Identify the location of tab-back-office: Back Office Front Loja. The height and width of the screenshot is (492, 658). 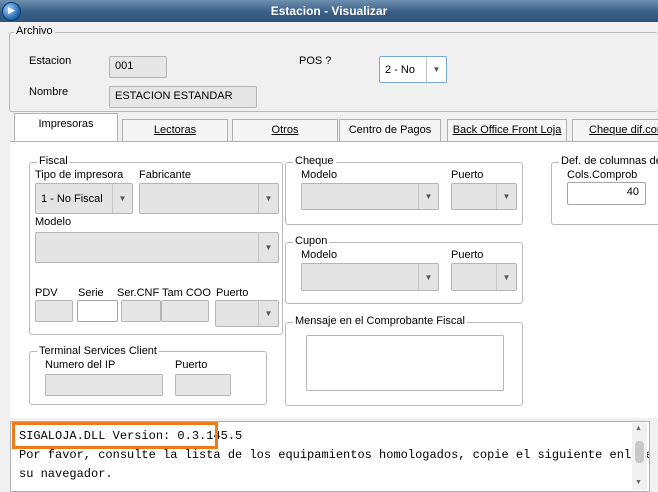
(507, 130).